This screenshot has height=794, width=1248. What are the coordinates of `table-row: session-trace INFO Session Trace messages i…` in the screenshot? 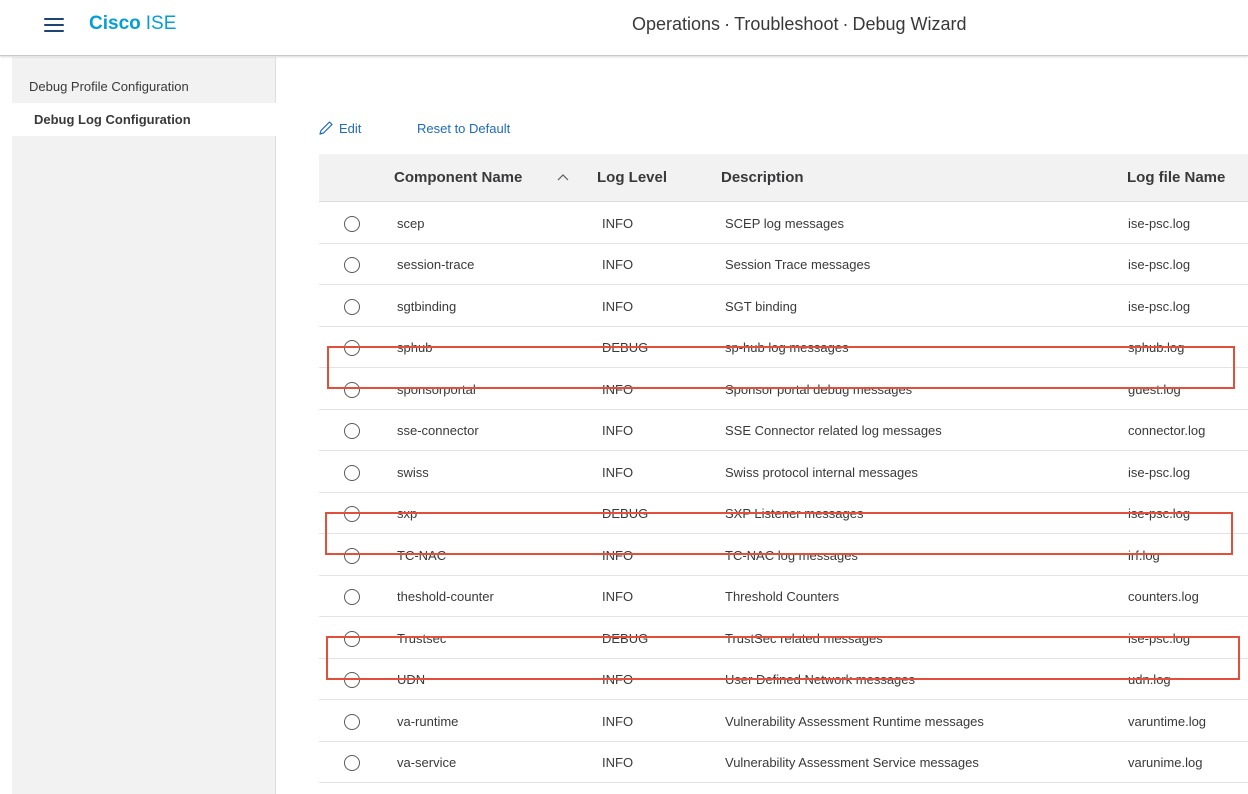 It's located at (783, 264).